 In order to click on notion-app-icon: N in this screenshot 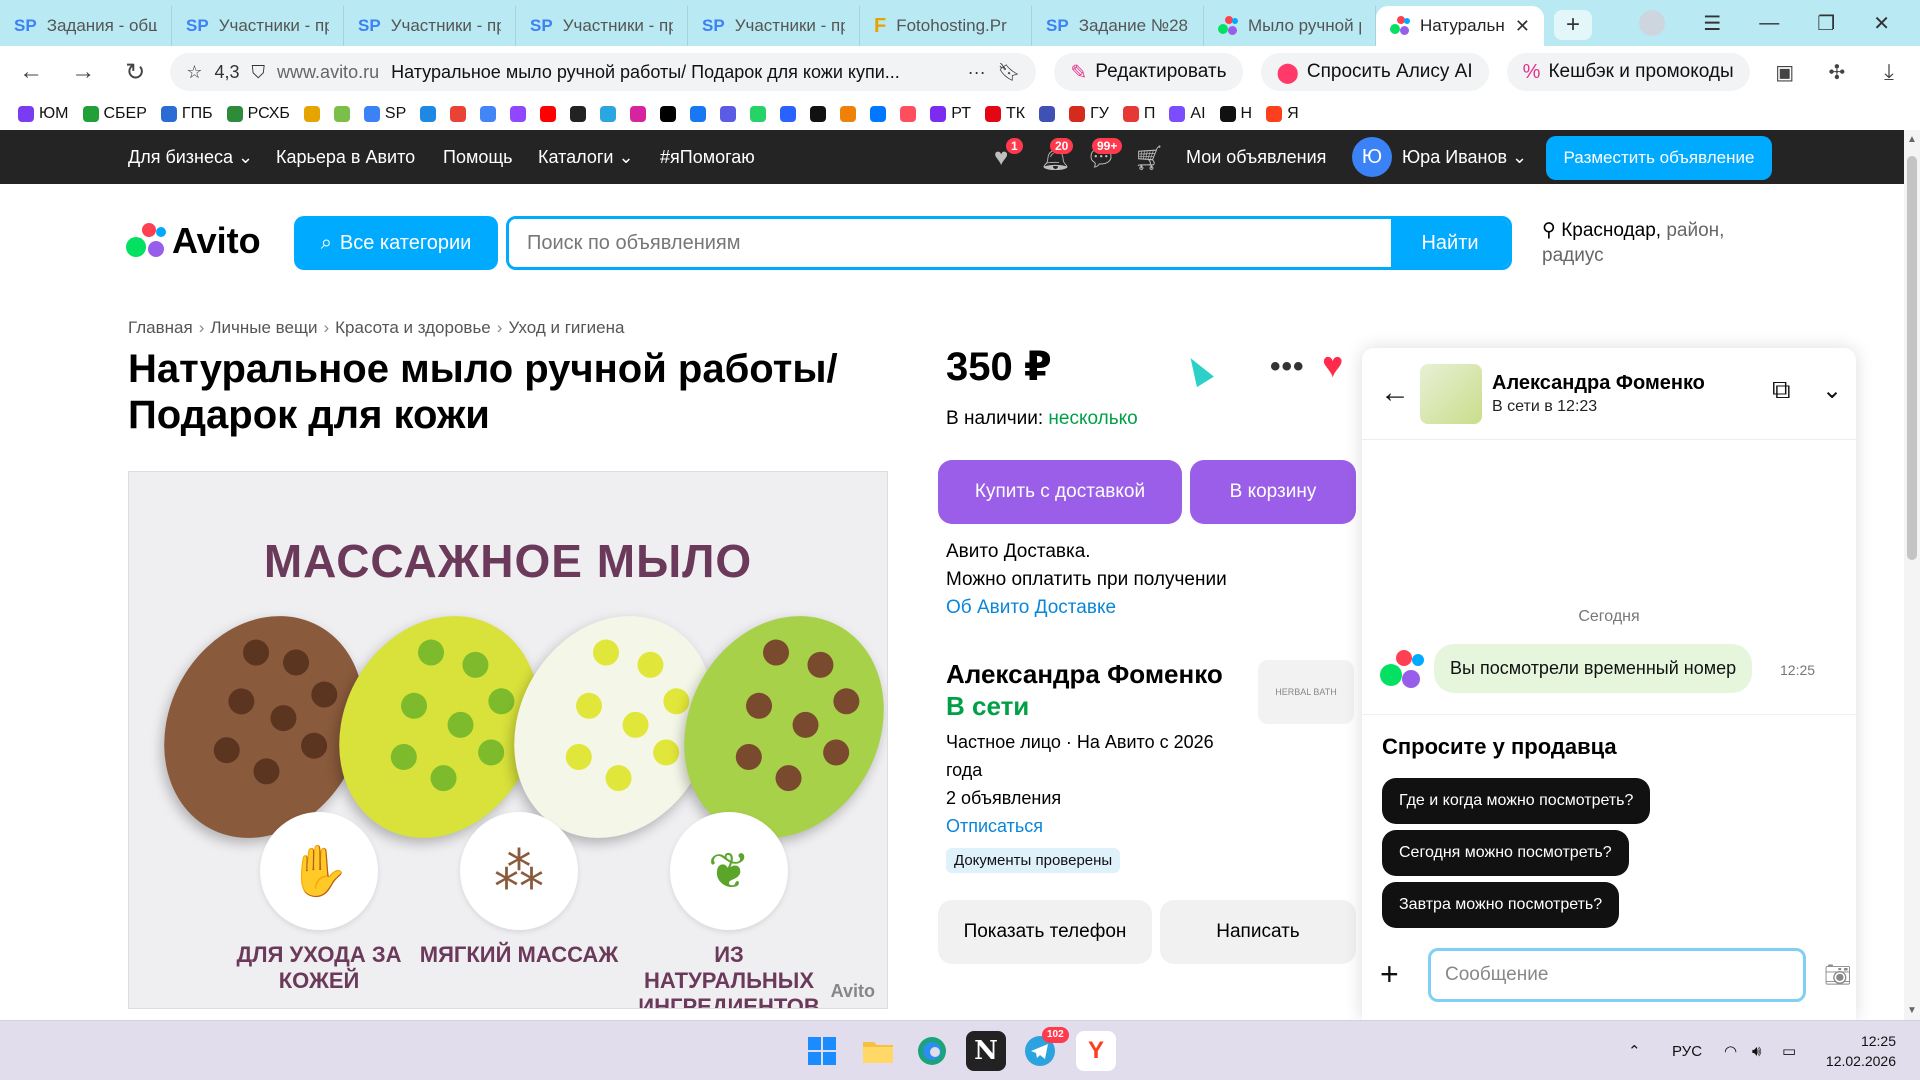, I will do `click(986, 1051)`.